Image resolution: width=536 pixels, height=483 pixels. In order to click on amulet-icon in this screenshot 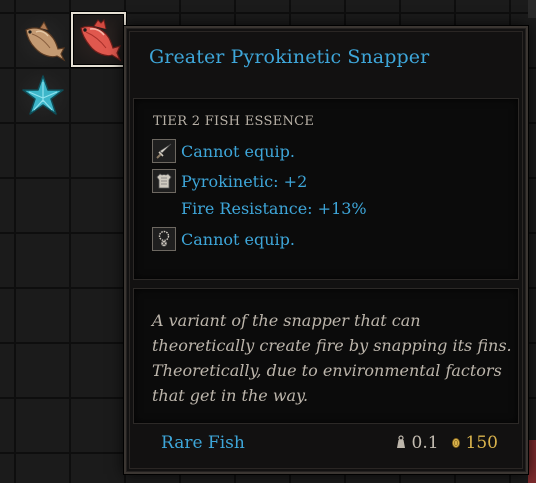, I will do `click(164, 239)`.